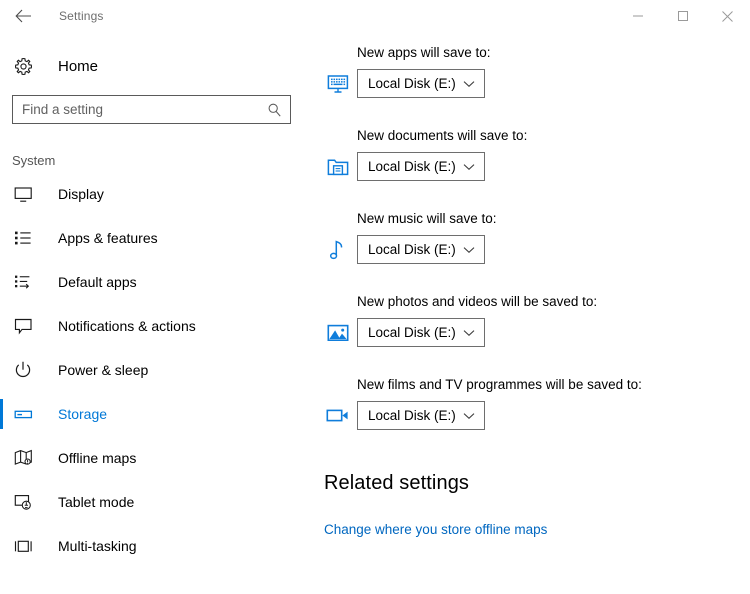  I want to click on save-location-apps: New apps will save to: Local Disk (E:), so click(530, 71).